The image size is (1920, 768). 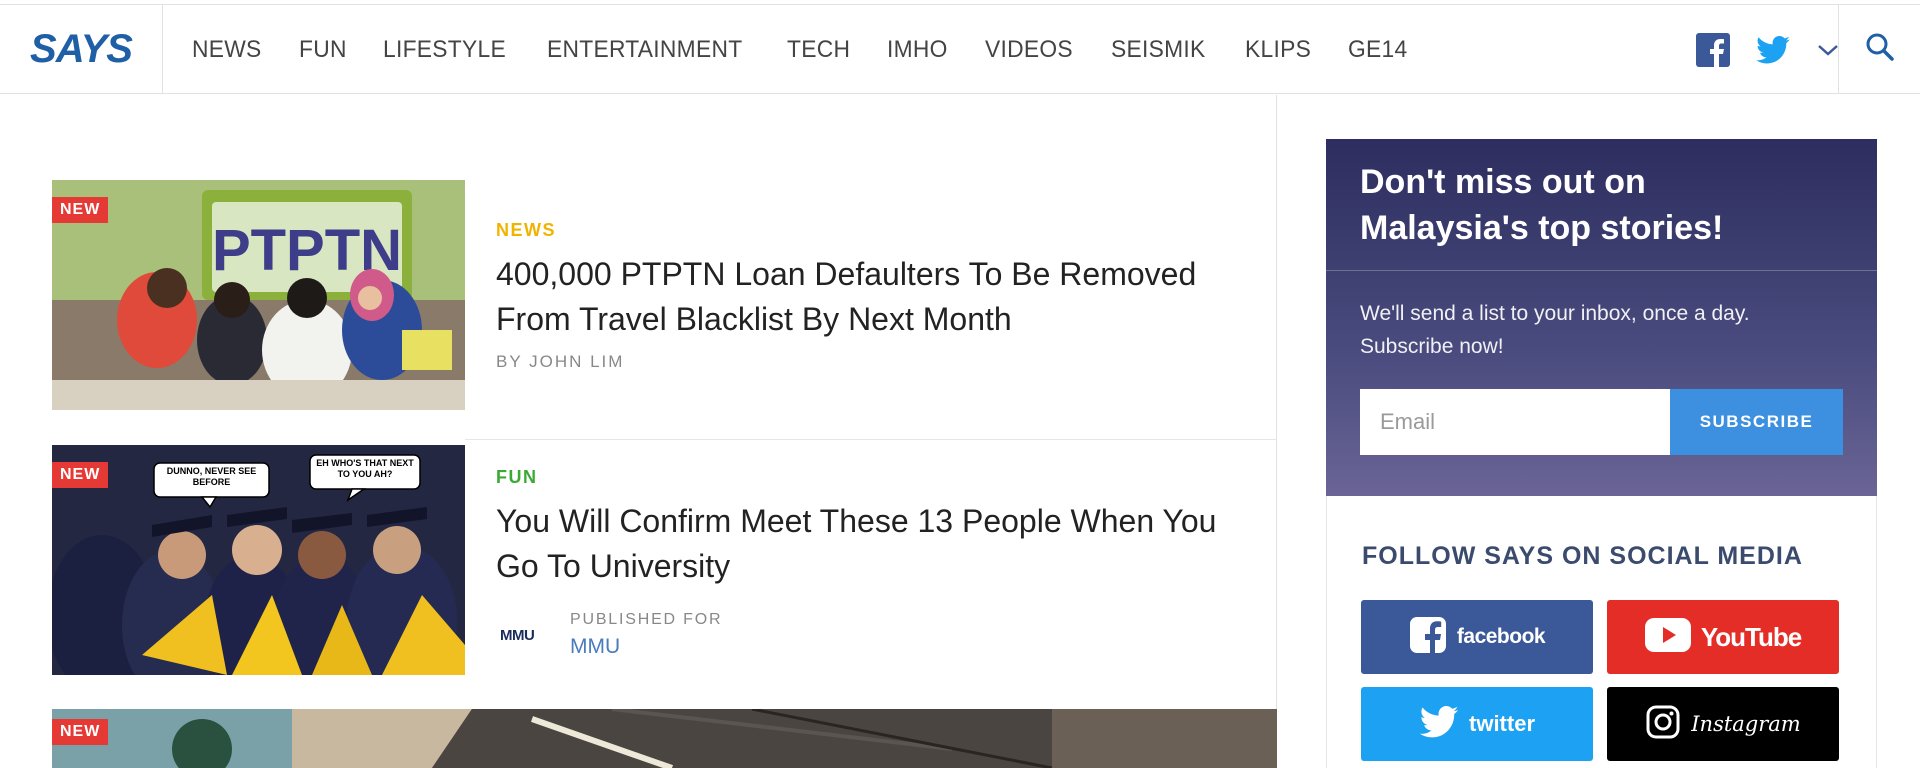 I want to click on logo-container: SAYS, so click(x=81, y=49).